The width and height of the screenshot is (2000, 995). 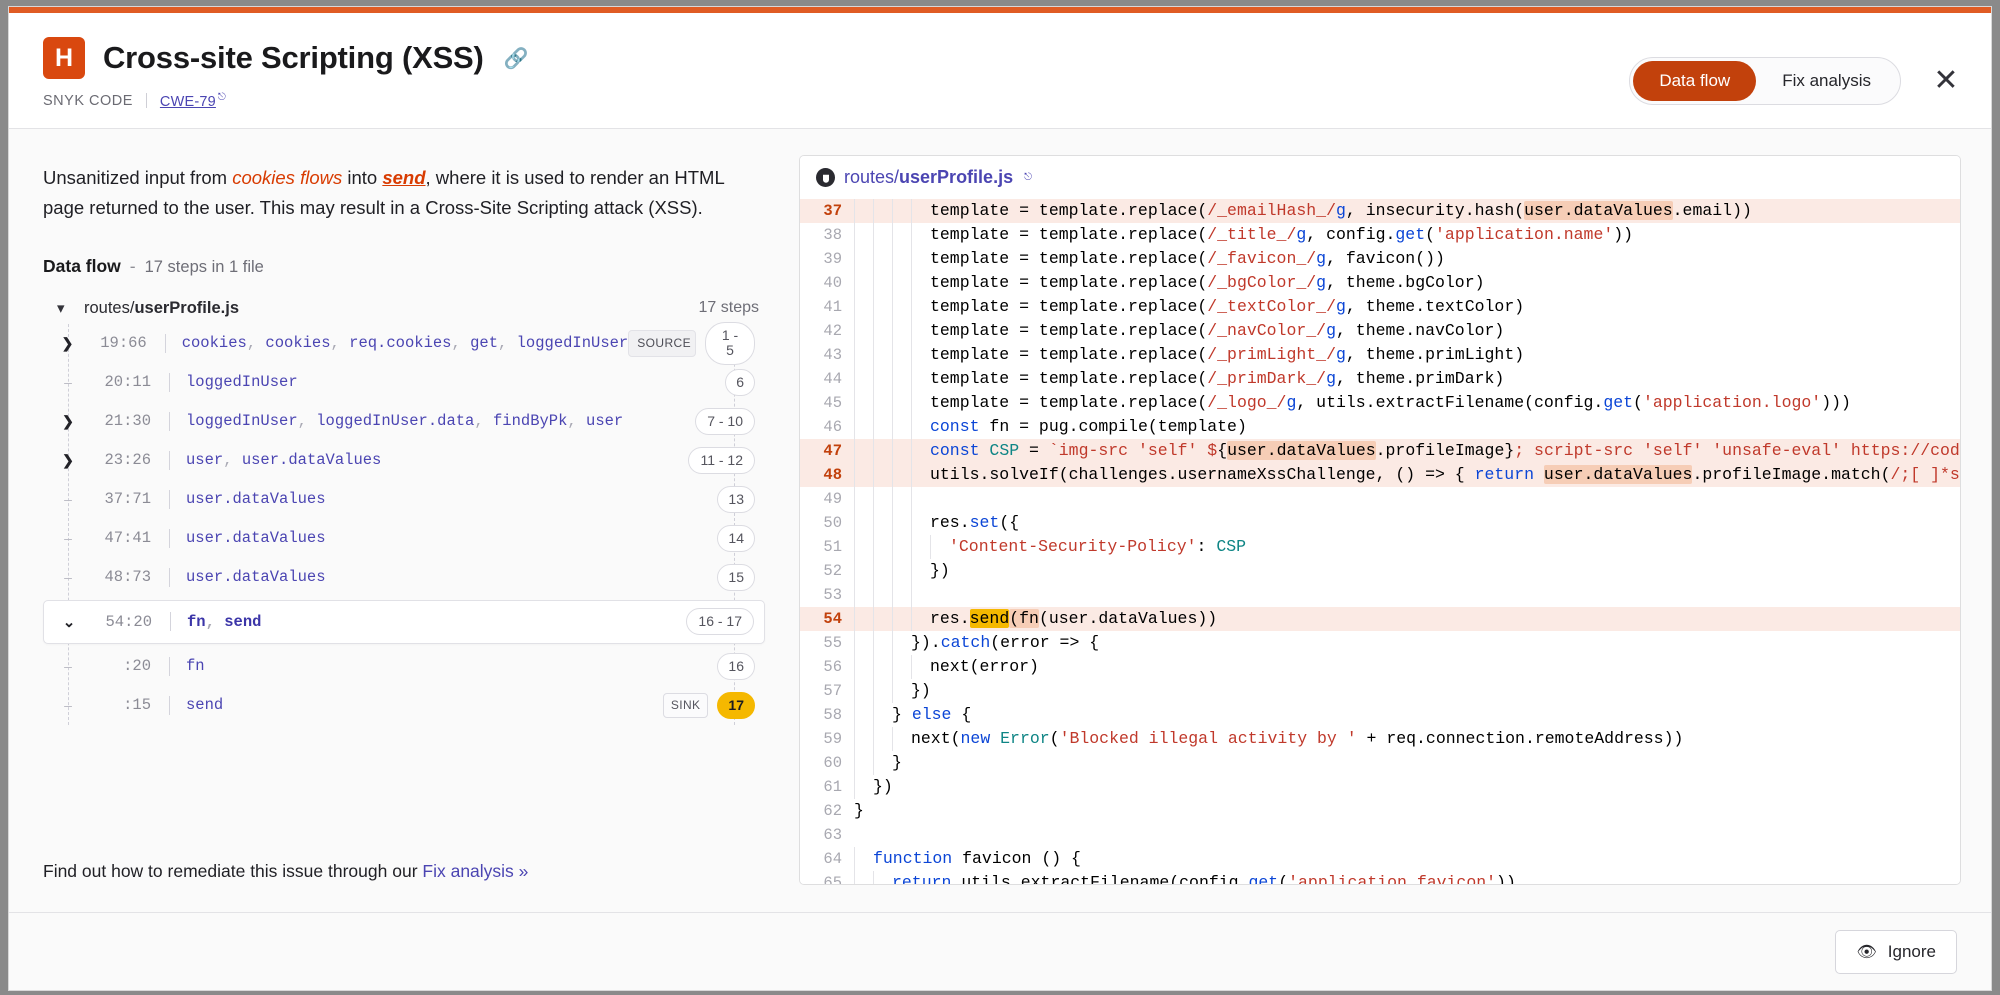 I want to click on code-line: 54 res.send(fn(user.dataValues)), so click(x=1380, y=618).